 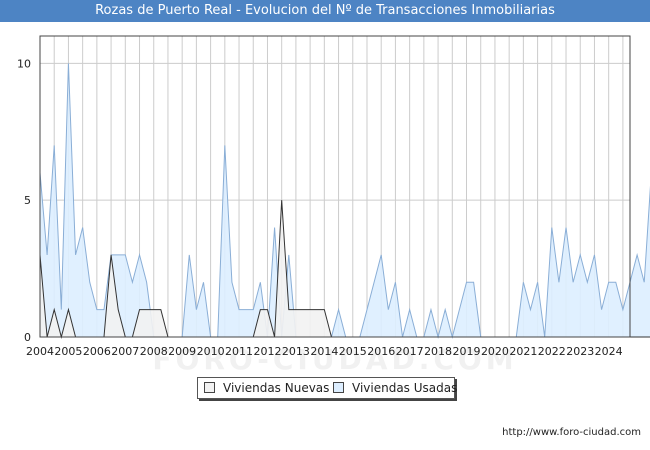 I want to click on x-tick-label: 2021, so click(x=523, y=351).